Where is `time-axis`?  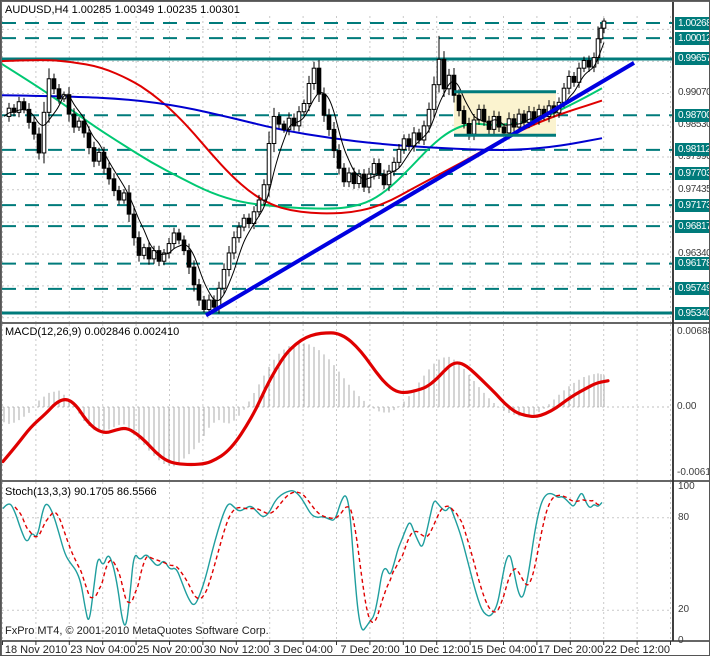
time-axis is located at coordinates (355, 648).